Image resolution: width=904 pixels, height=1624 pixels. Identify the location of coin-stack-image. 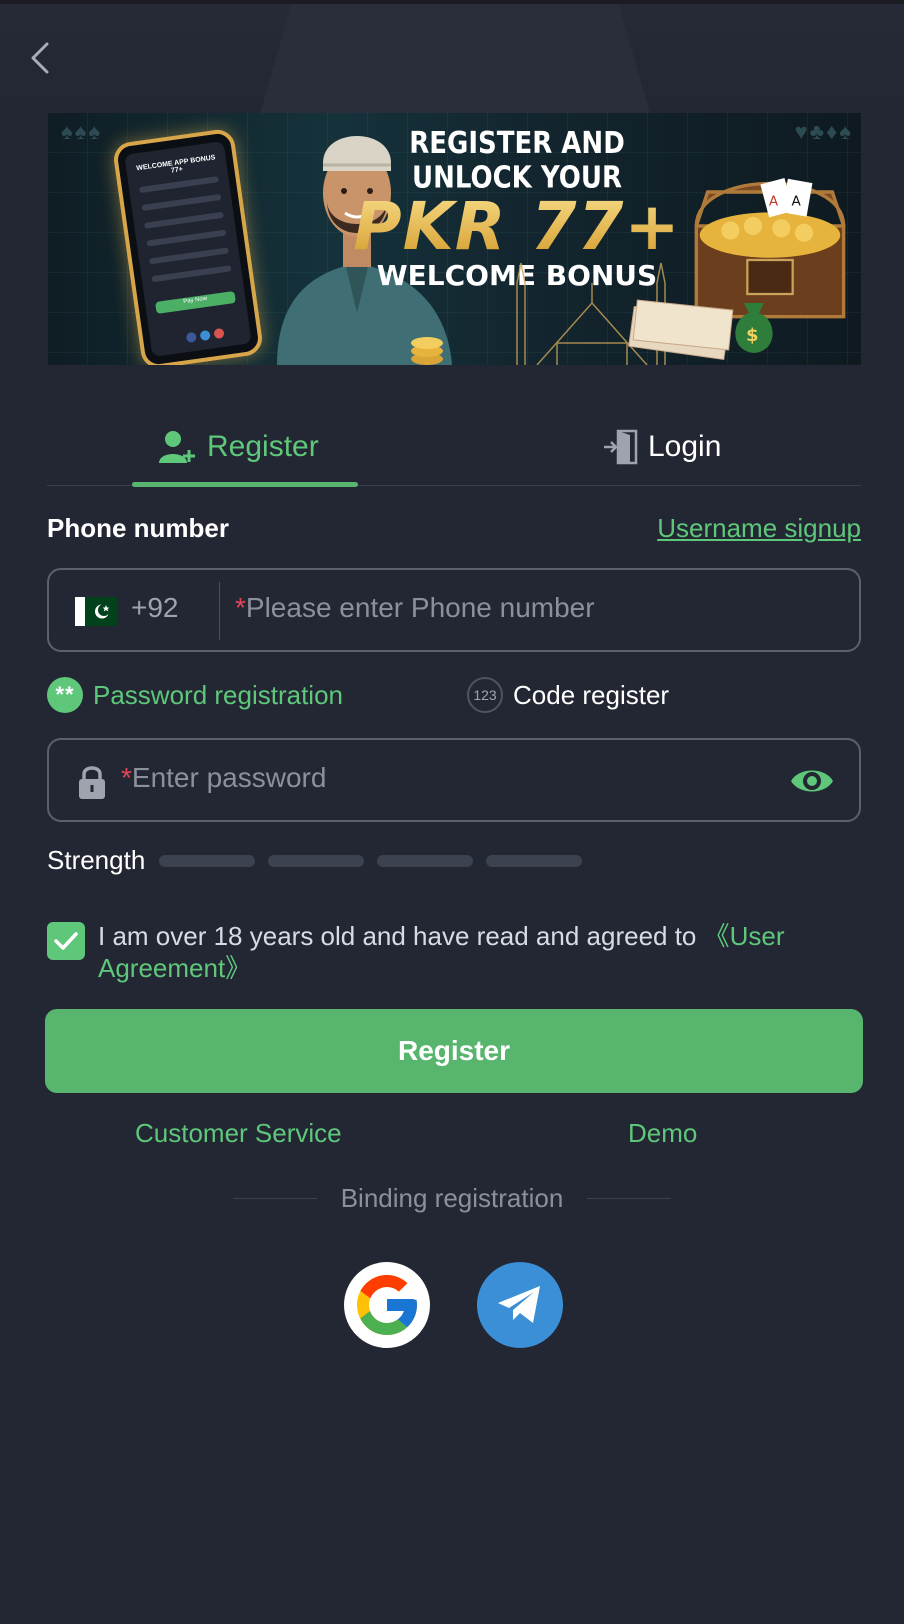
(427, 351).